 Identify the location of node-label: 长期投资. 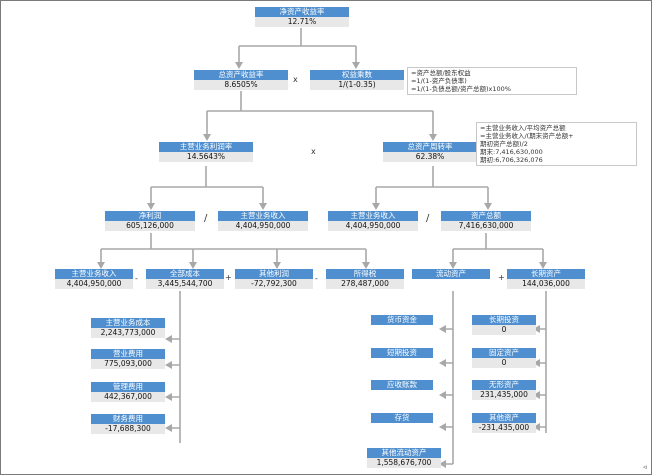
(504, 320).